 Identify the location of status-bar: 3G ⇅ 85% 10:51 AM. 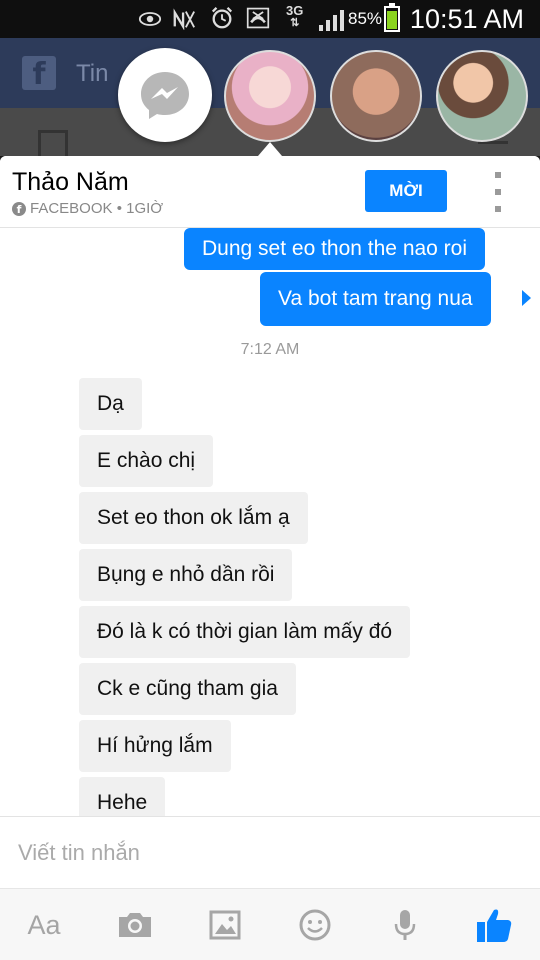
(270, 19).